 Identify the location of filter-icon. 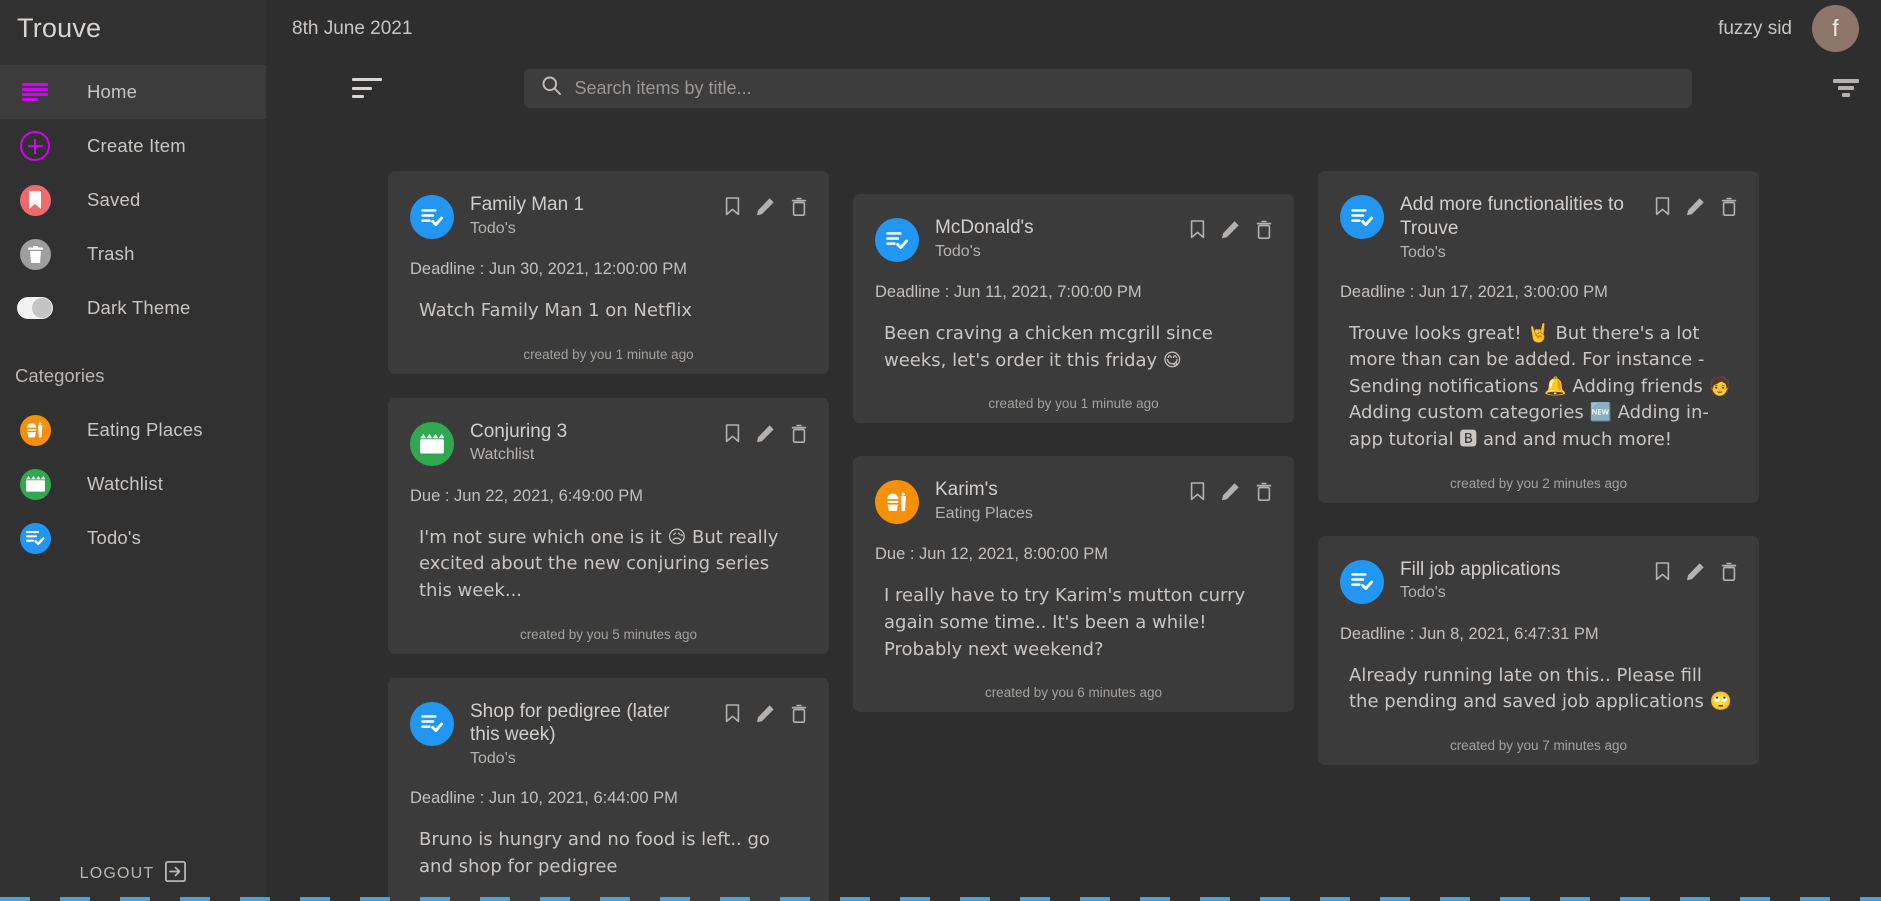
(1846, 88).